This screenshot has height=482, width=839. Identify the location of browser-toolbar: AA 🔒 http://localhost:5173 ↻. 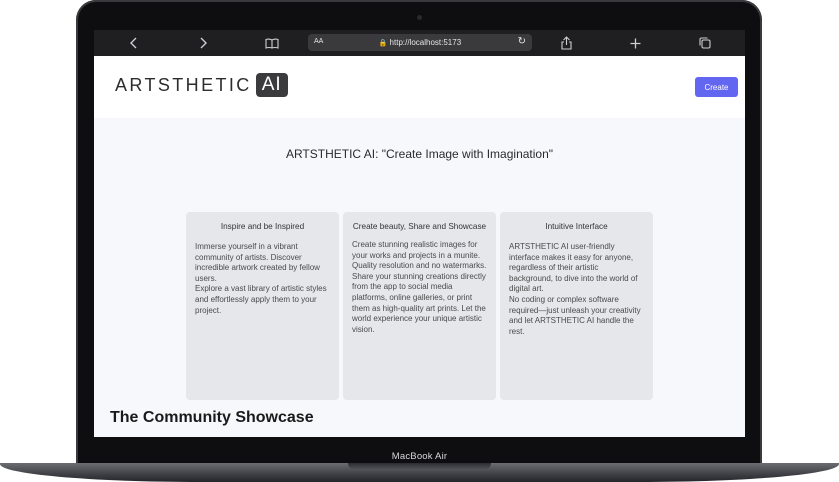
(419, 43).